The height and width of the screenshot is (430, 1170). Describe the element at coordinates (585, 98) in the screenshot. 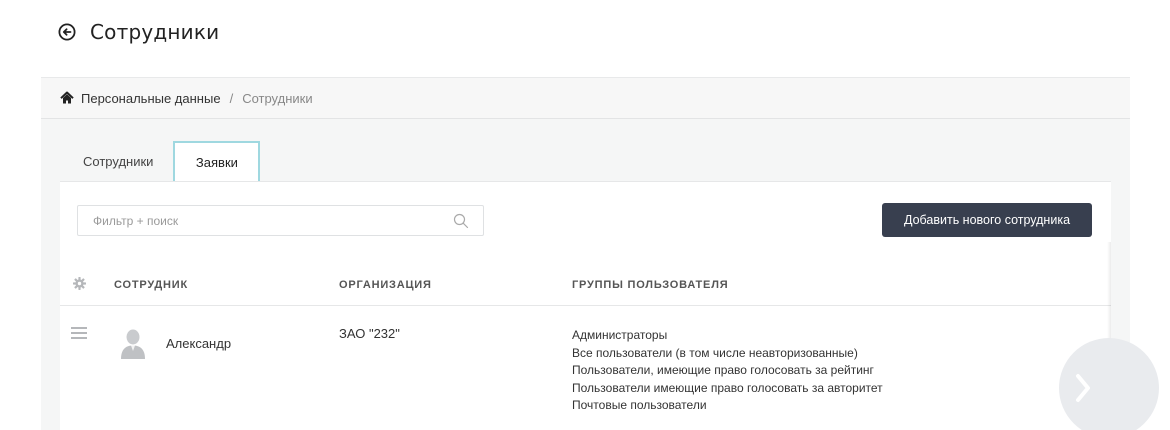

I see `breadcrumb: Персональные данные / Сотрудники` at that location.